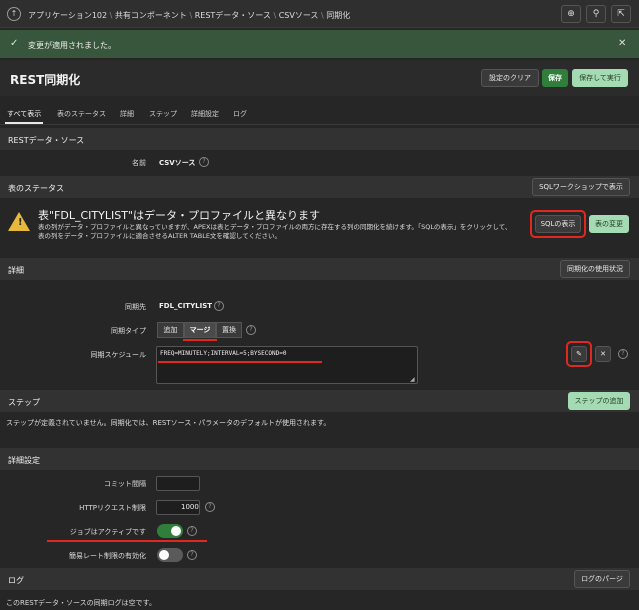 This screenshot has height=610, width=639. Describe the element at coordinates (139, 163) in the screenshot. I see `name-label: 名前` at that location.